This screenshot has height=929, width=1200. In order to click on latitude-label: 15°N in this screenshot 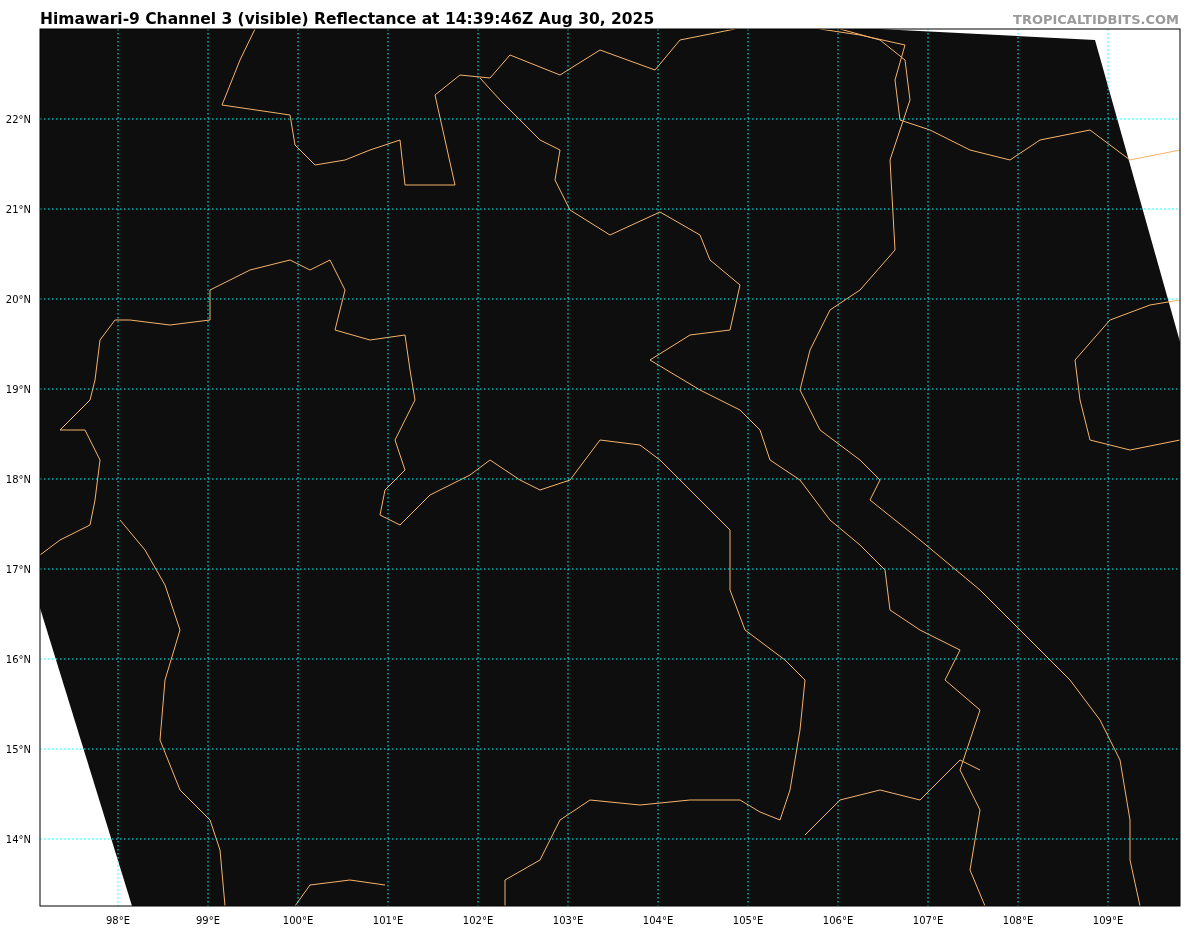, I will do `click(18, 749)`.